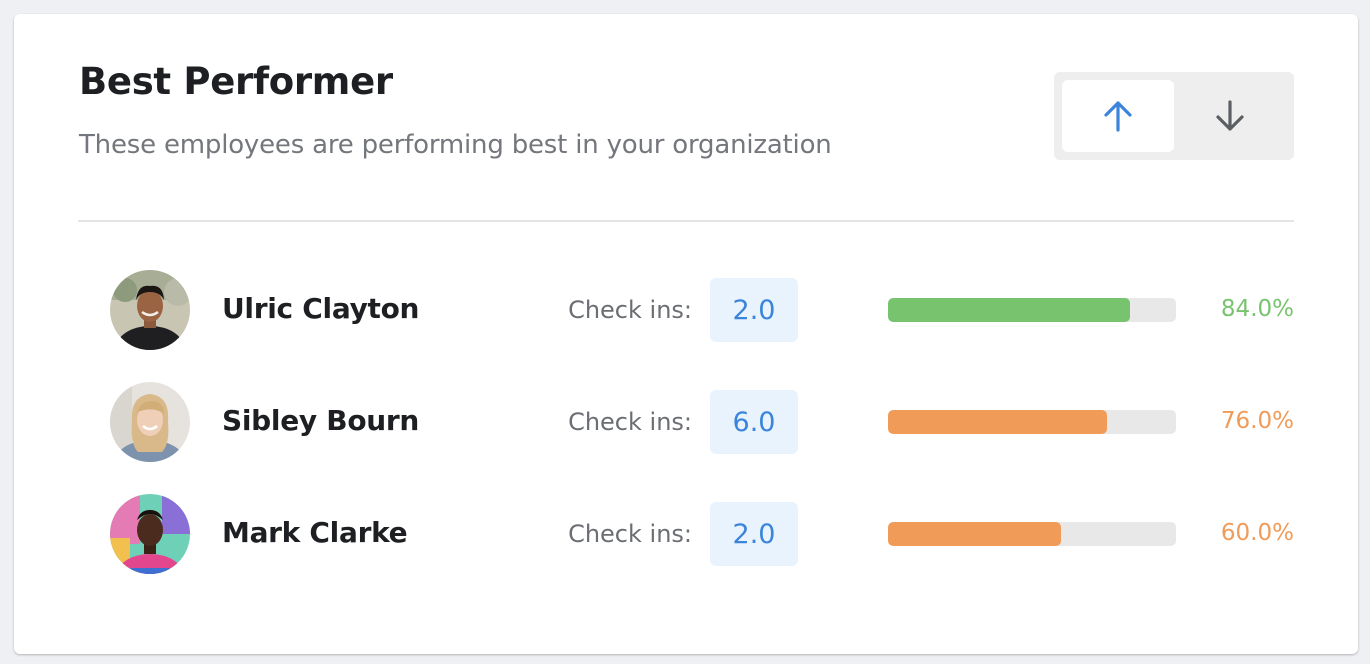 Image resolution: width=1370 pixels, height=664 pixels. I want to click on sort-up-button, so click(1118, 116).